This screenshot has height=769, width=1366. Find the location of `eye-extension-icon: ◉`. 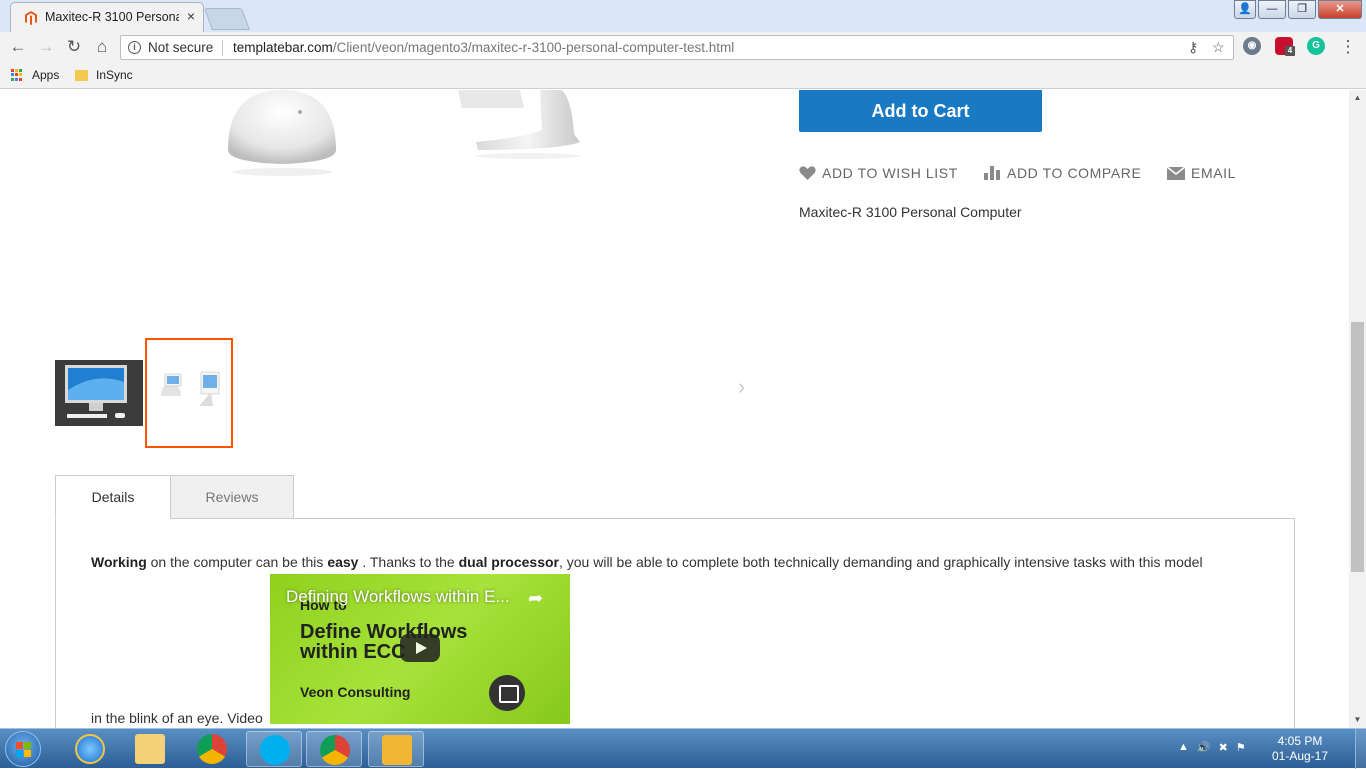

eye-extension-icon: ◉ is located at coordinates (1252, 46).